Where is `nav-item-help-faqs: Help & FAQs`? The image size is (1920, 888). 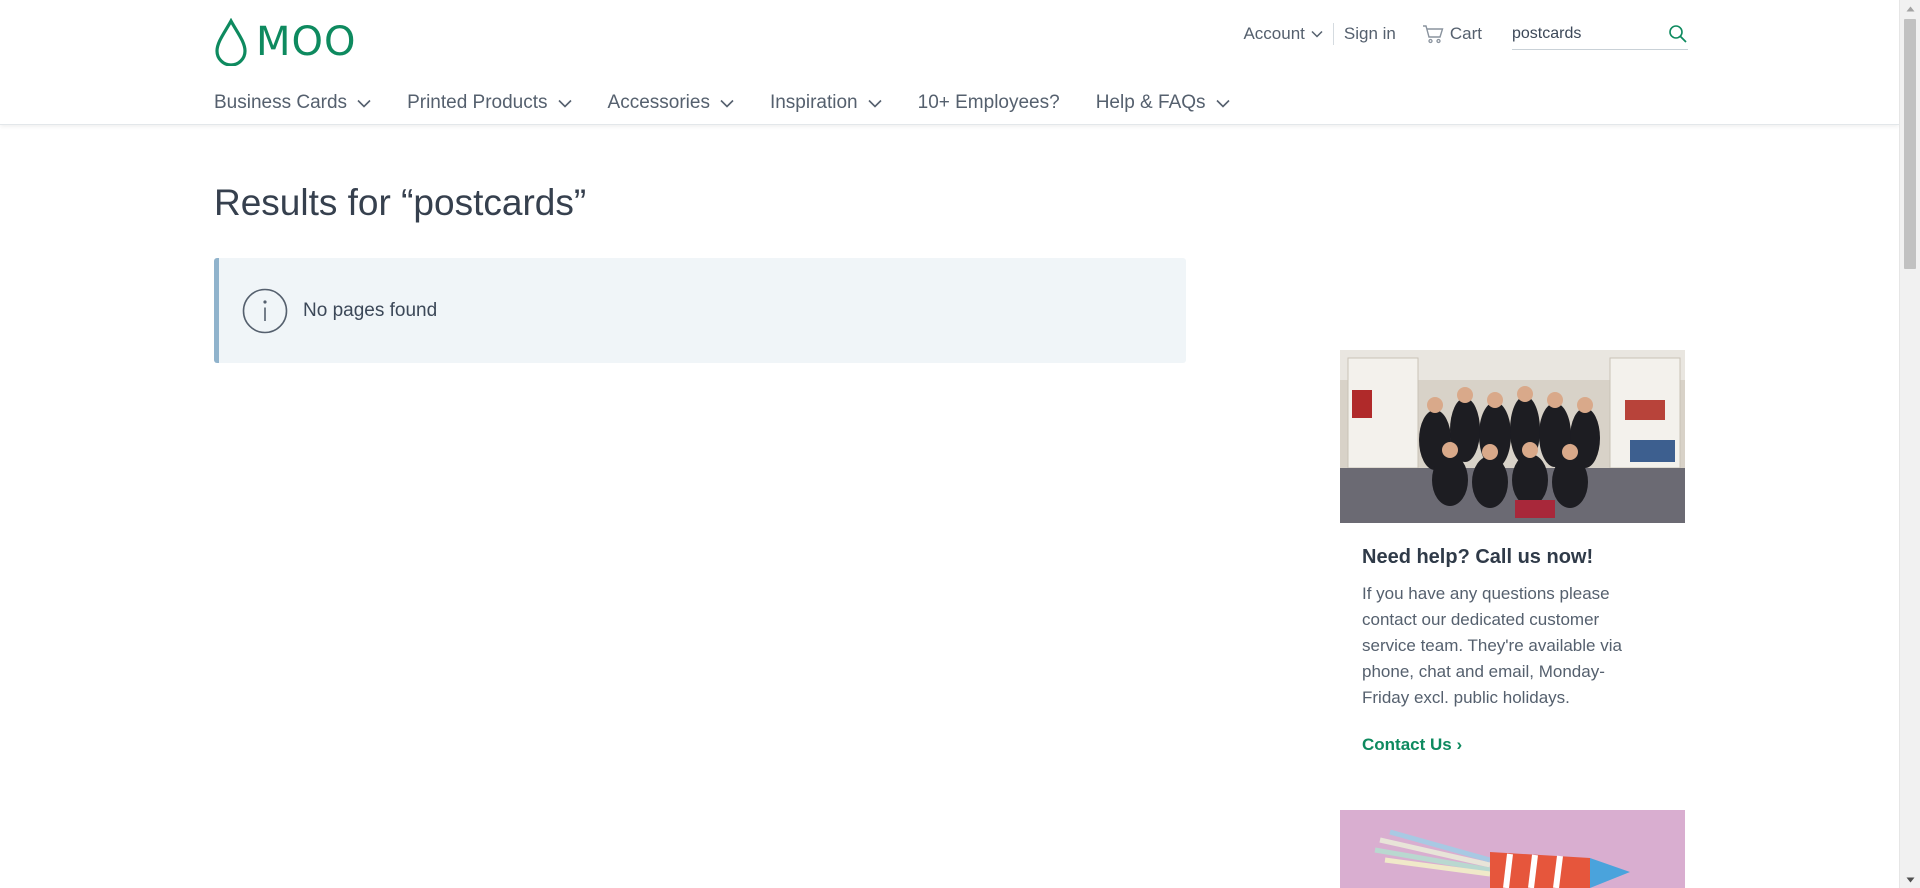
nav-item-help-faqs: Help & FAQs is located at coordinates (1163, 103).